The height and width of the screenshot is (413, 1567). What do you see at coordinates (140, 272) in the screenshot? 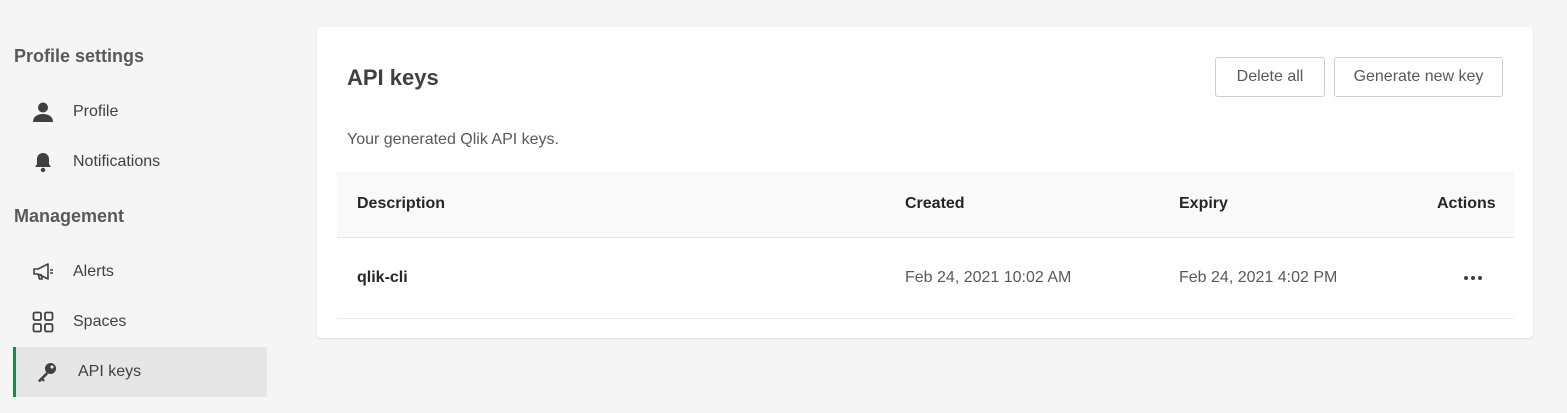
I see `sidebar-item-alerts: Alerts` at bounding box center [140, 272].